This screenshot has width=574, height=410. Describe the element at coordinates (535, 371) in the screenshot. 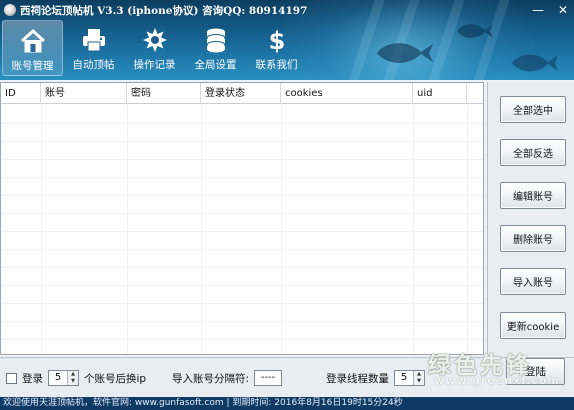

I see `login-button: 登陆` at that location.